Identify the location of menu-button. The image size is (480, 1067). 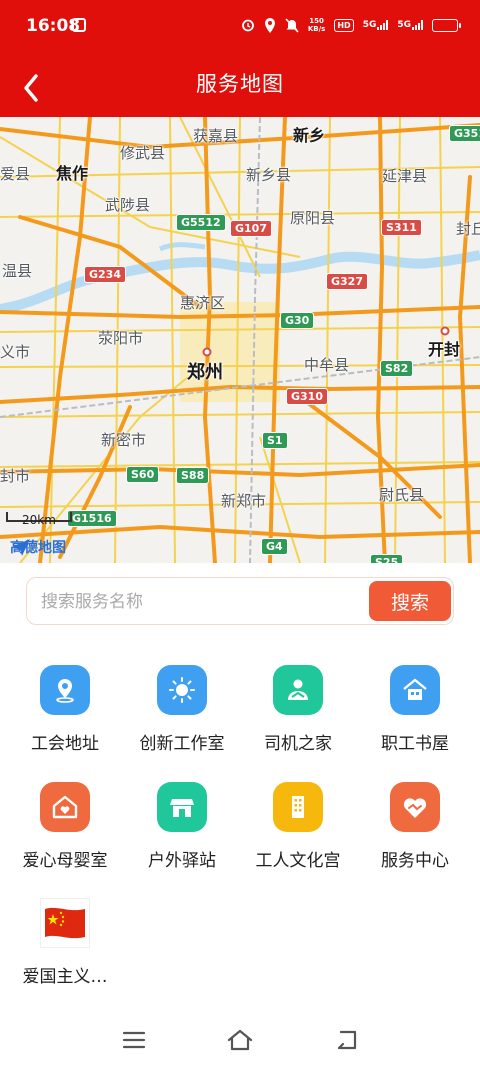
(134, 1040).